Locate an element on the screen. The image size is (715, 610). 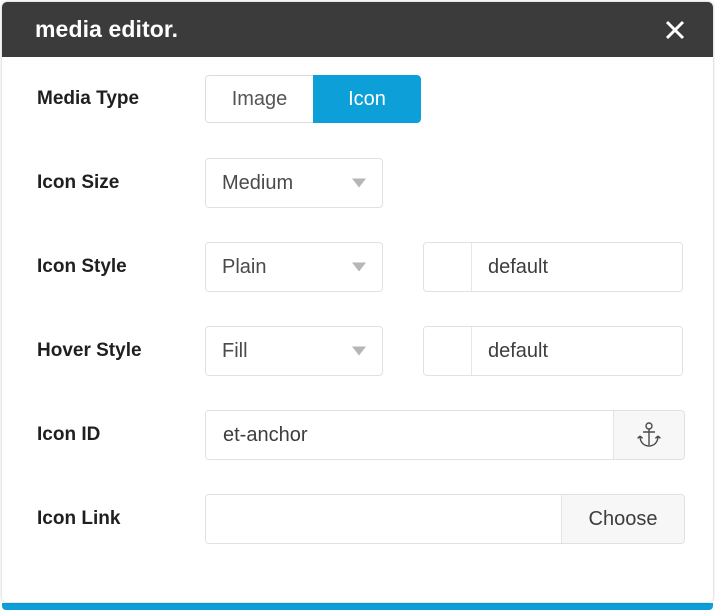
icon-link-input-group: Choose is located at coordinates (445, 519).